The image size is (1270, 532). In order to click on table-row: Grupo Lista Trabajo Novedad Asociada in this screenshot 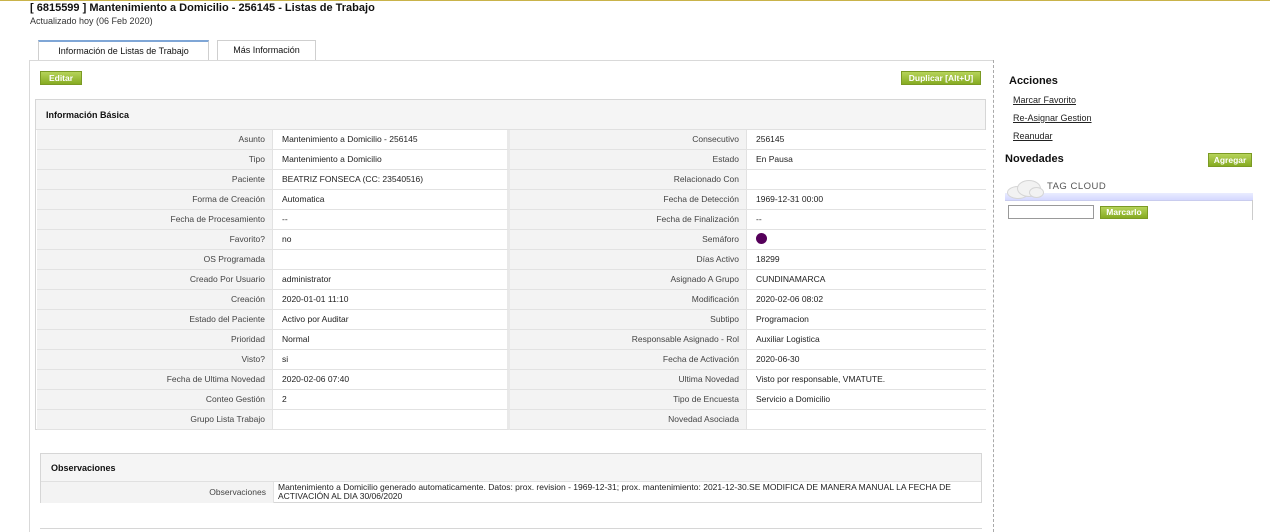, I will do `click(511, 420)`.